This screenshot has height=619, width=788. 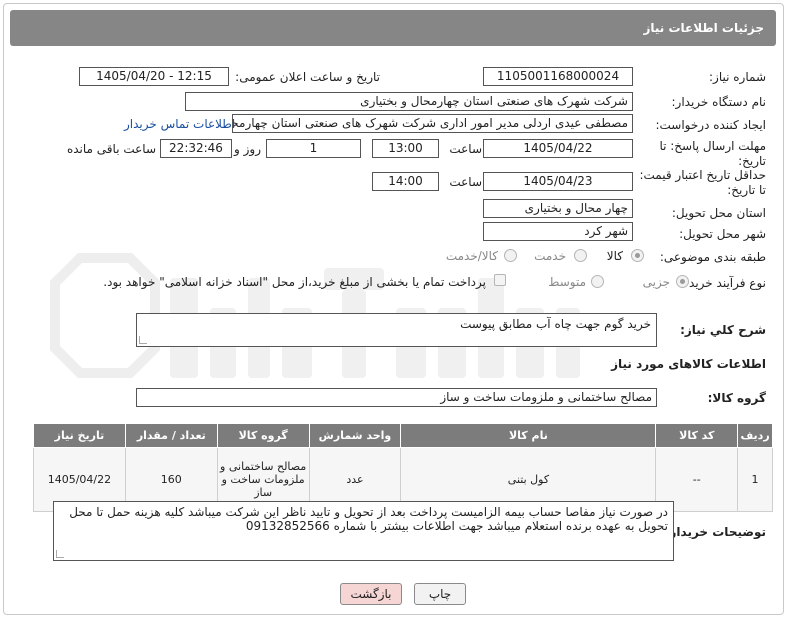 I want to click on col-name: نام کالا, so click(x=528, y=435).